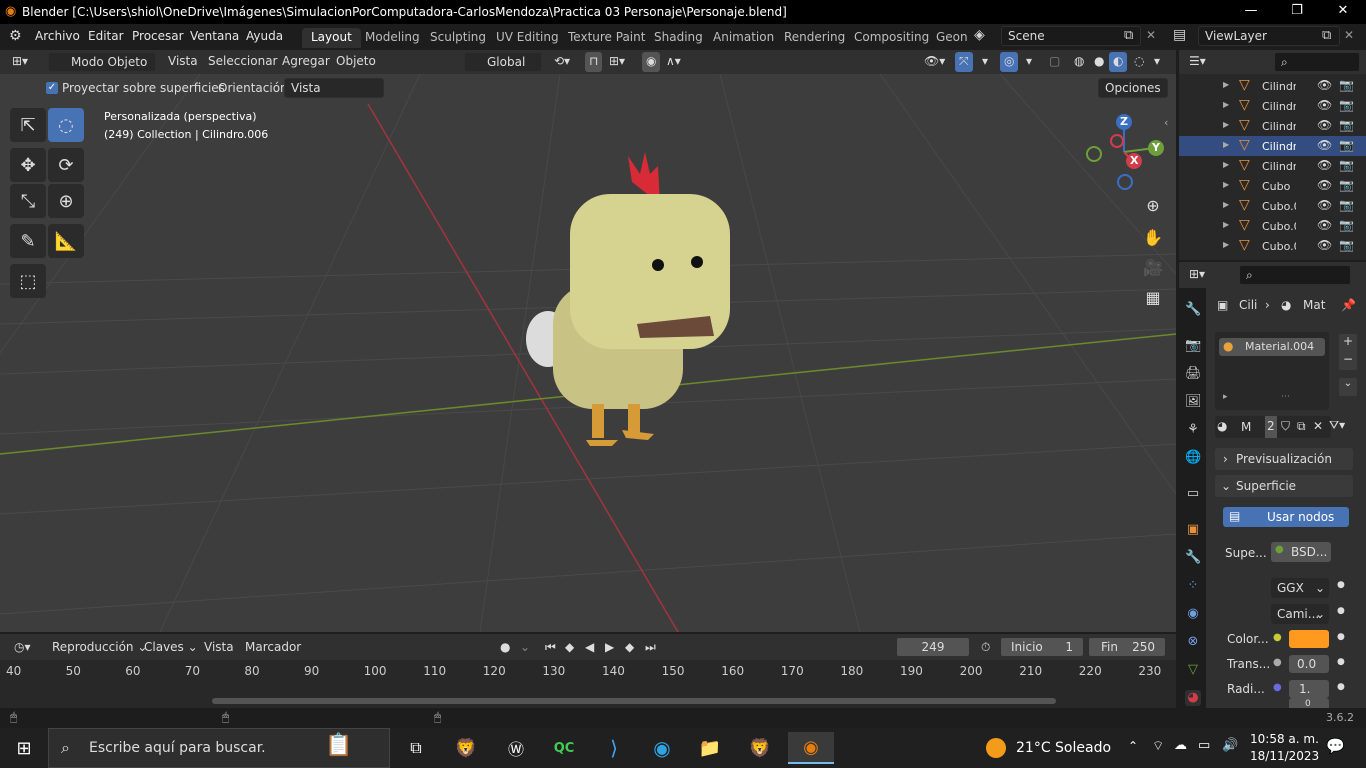 Image resolution: width=1366 pixels, height=768 pixels. What do you see at coordinates (1193, 346) in the screenshot?
I see `render-tab-icon: 📷` at bounding box center [1193, 346].